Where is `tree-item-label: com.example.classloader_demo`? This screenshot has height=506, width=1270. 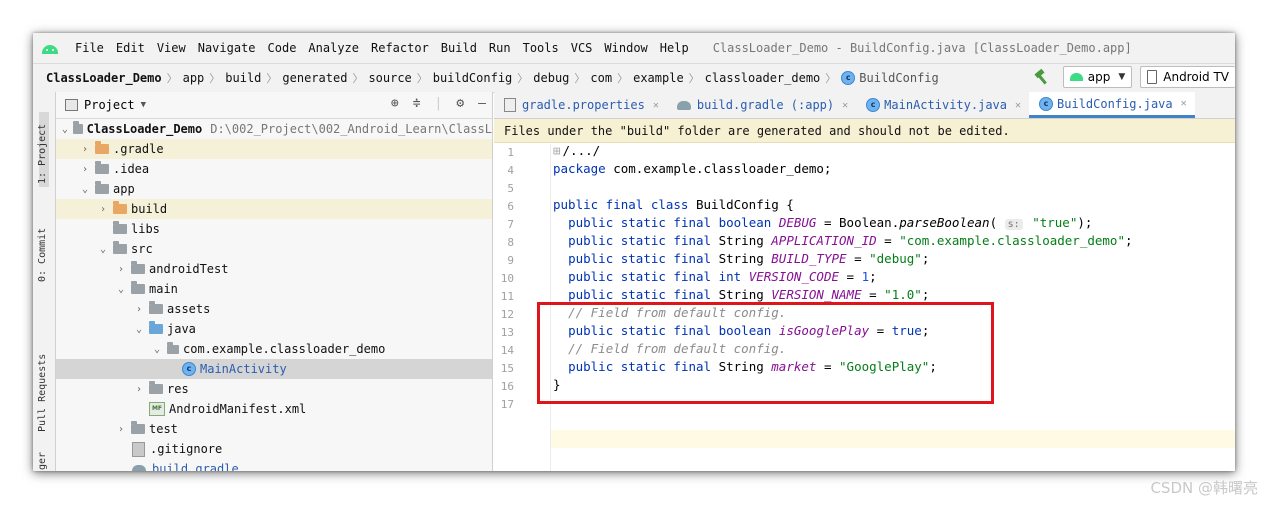
tree-item-label: com.example.classloader_demo is located at coordinates (284, 349).